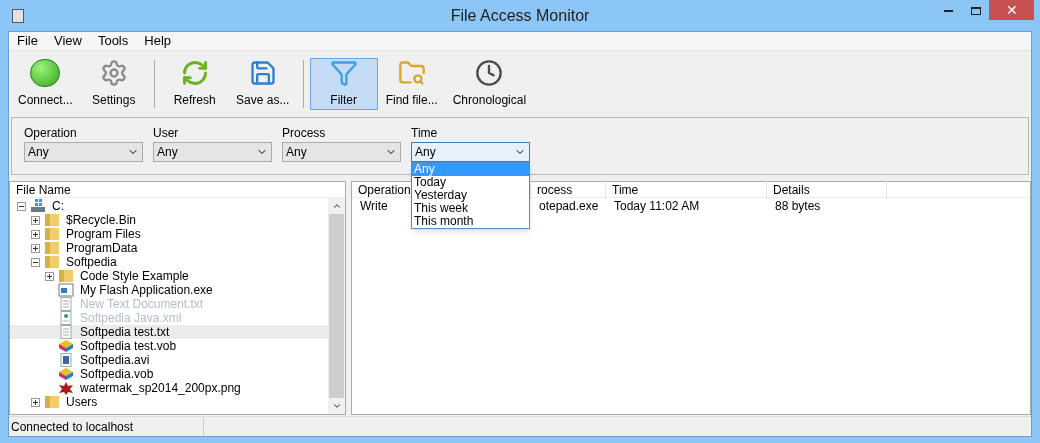 This screenshot has width=1040, height=443. Describe the element at coordinates (489, 84) in the screenshot. I see `toolbar-button: Chronological` at that location.